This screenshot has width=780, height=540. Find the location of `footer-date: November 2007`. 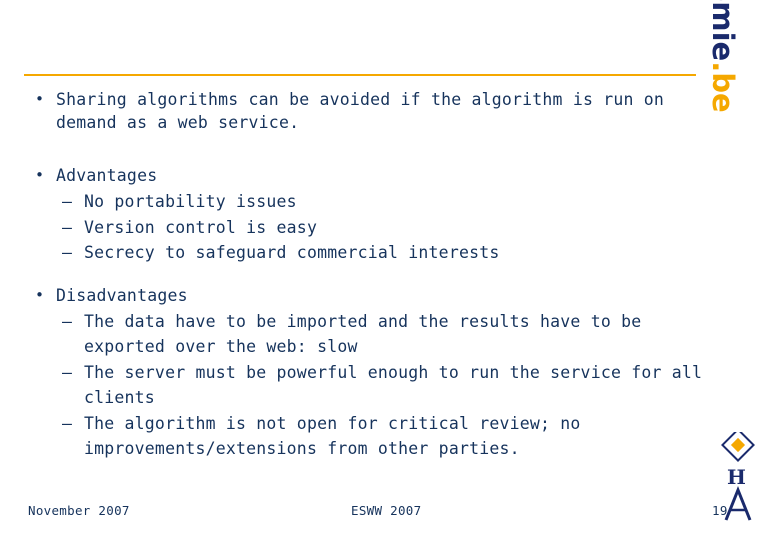

footer-date: November 2007 is located at coordinates (79, 510).